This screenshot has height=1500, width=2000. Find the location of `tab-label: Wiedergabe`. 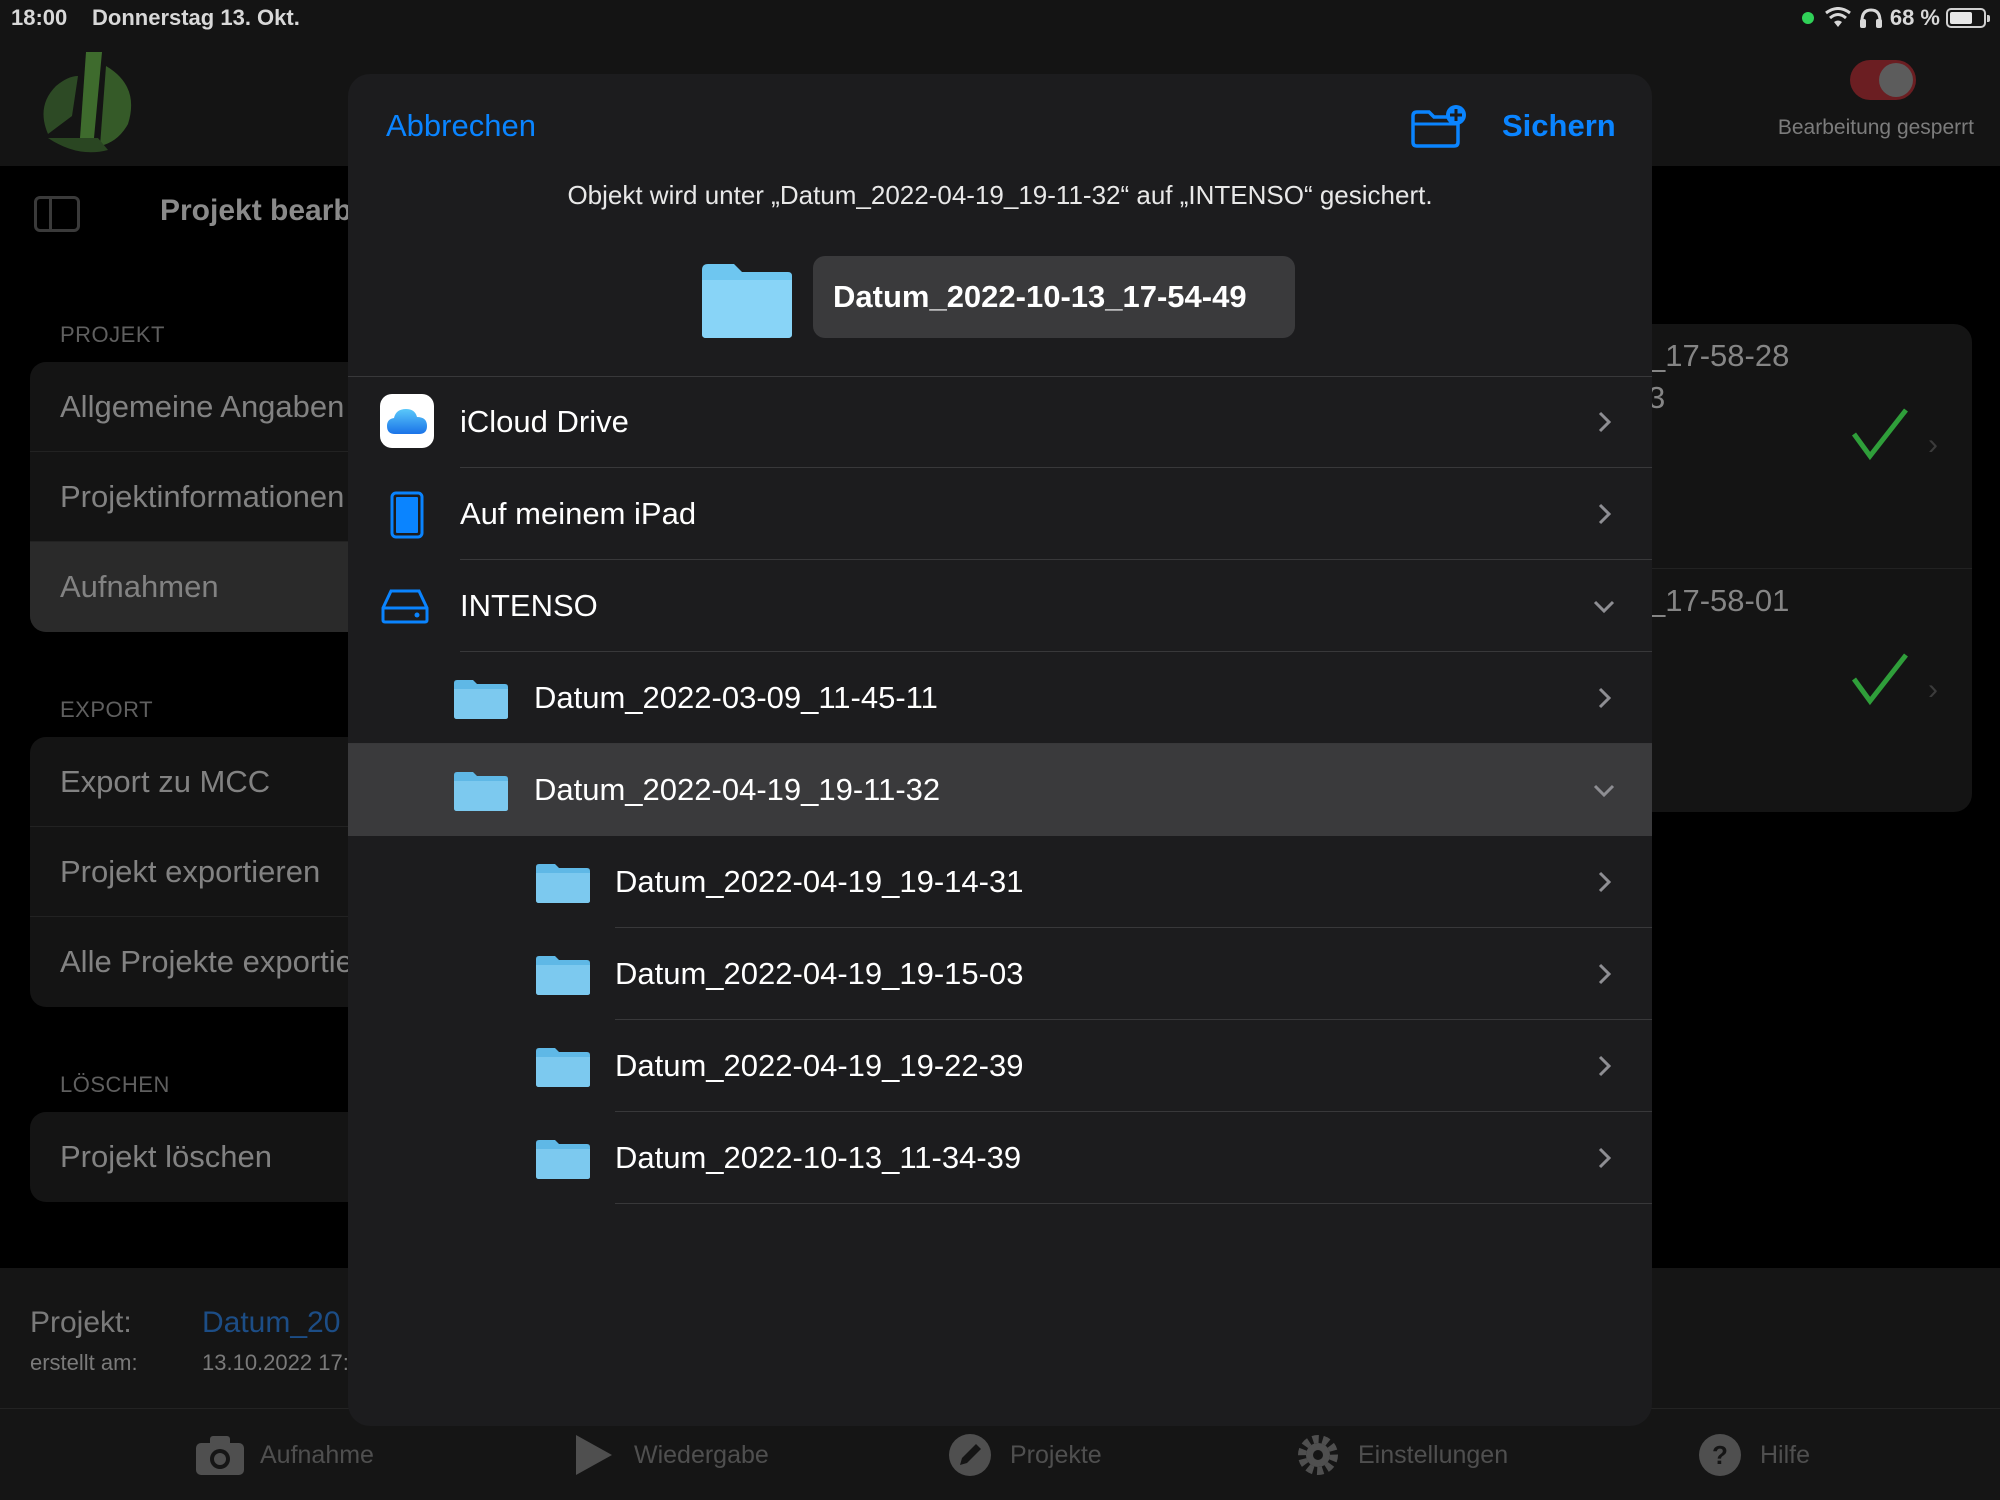

tab-label: Wiedergabe is located at coordinates (701, 1454).